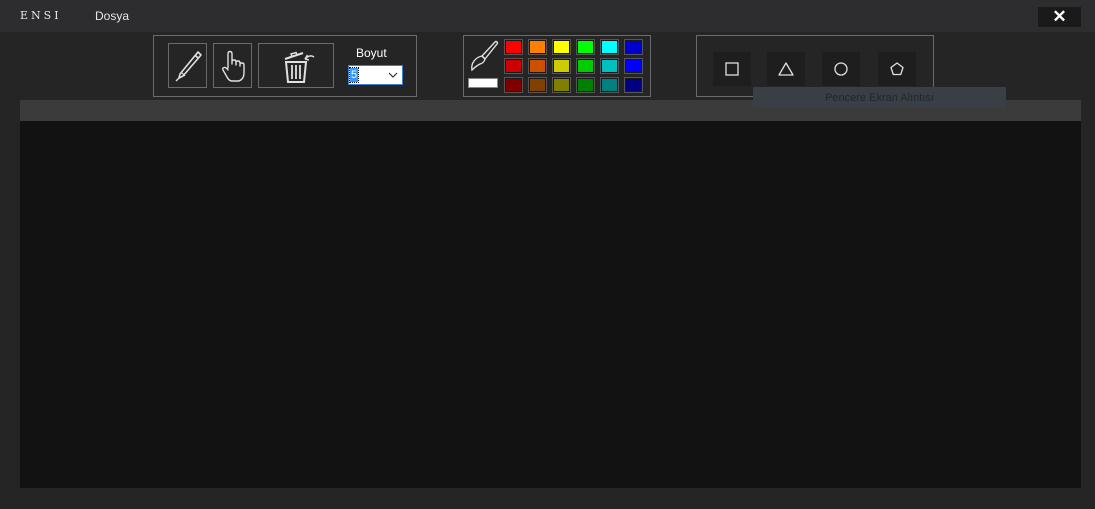 The width and height of the screenshot is (1095, 509). I want to click on pen-icon, so click(188, 65).